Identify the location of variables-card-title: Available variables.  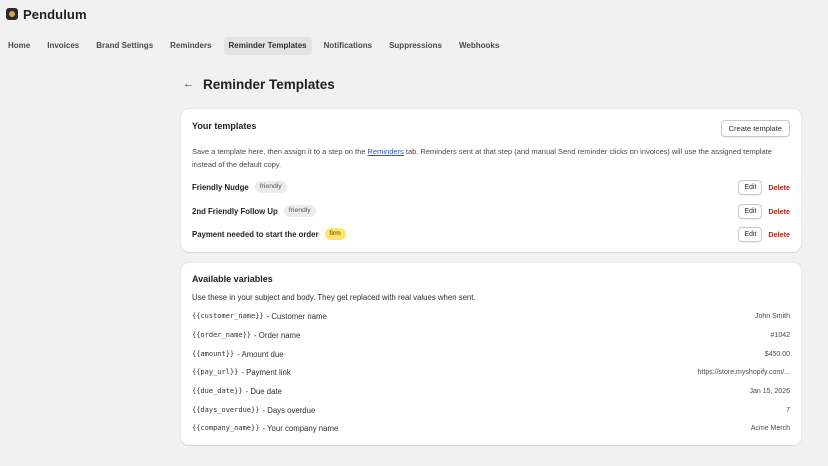
(232, 279).